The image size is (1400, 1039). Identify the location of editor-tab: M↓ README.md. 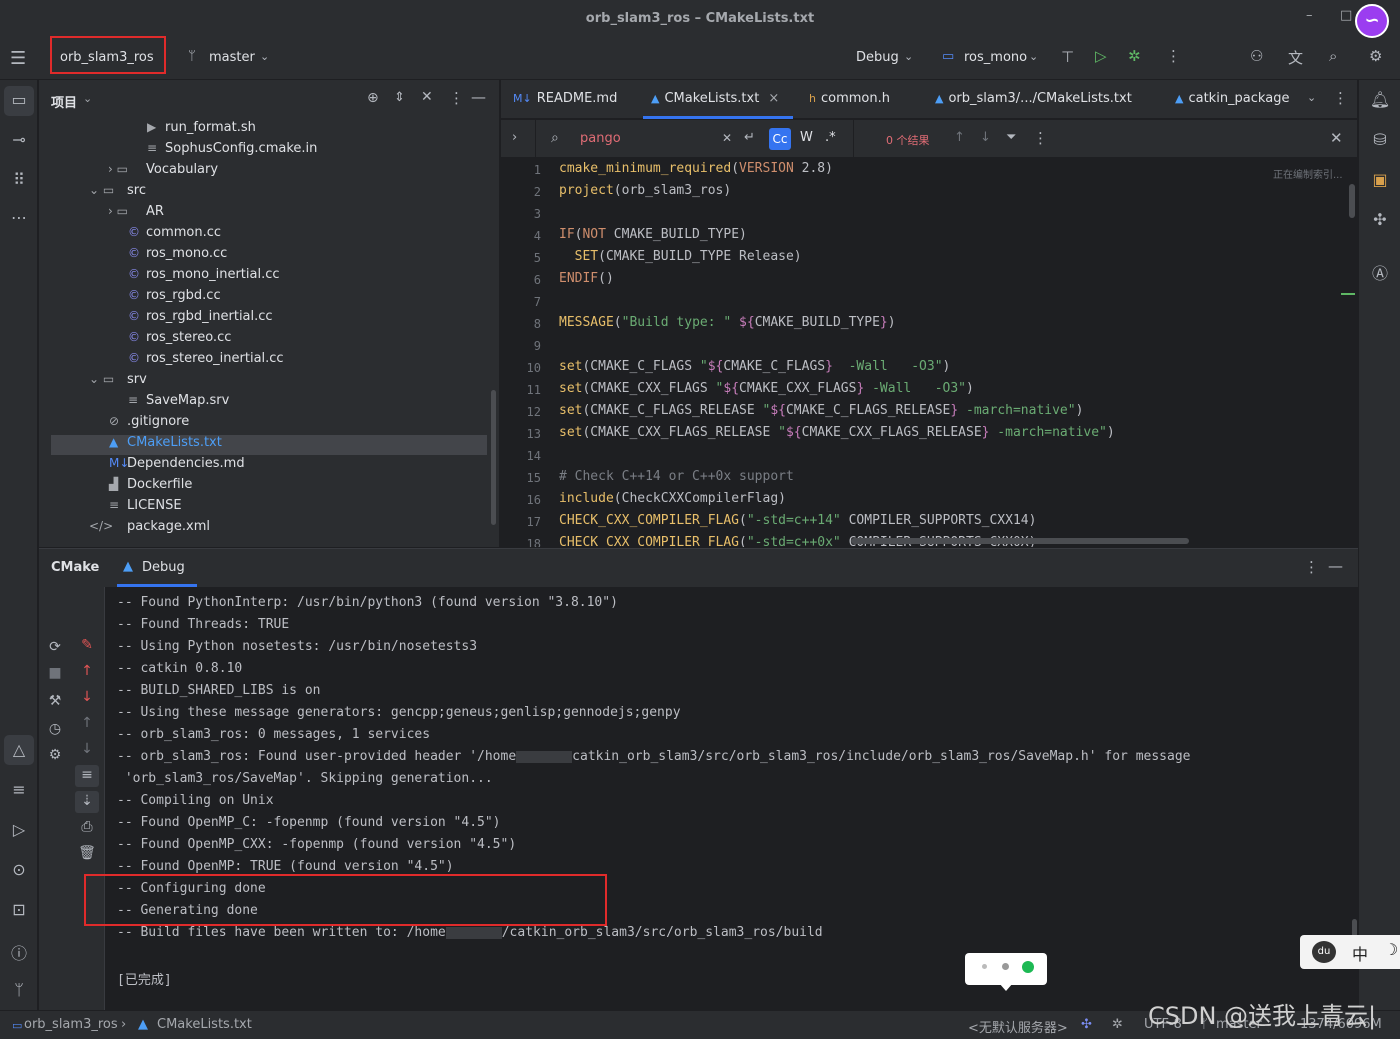
(565, 98).